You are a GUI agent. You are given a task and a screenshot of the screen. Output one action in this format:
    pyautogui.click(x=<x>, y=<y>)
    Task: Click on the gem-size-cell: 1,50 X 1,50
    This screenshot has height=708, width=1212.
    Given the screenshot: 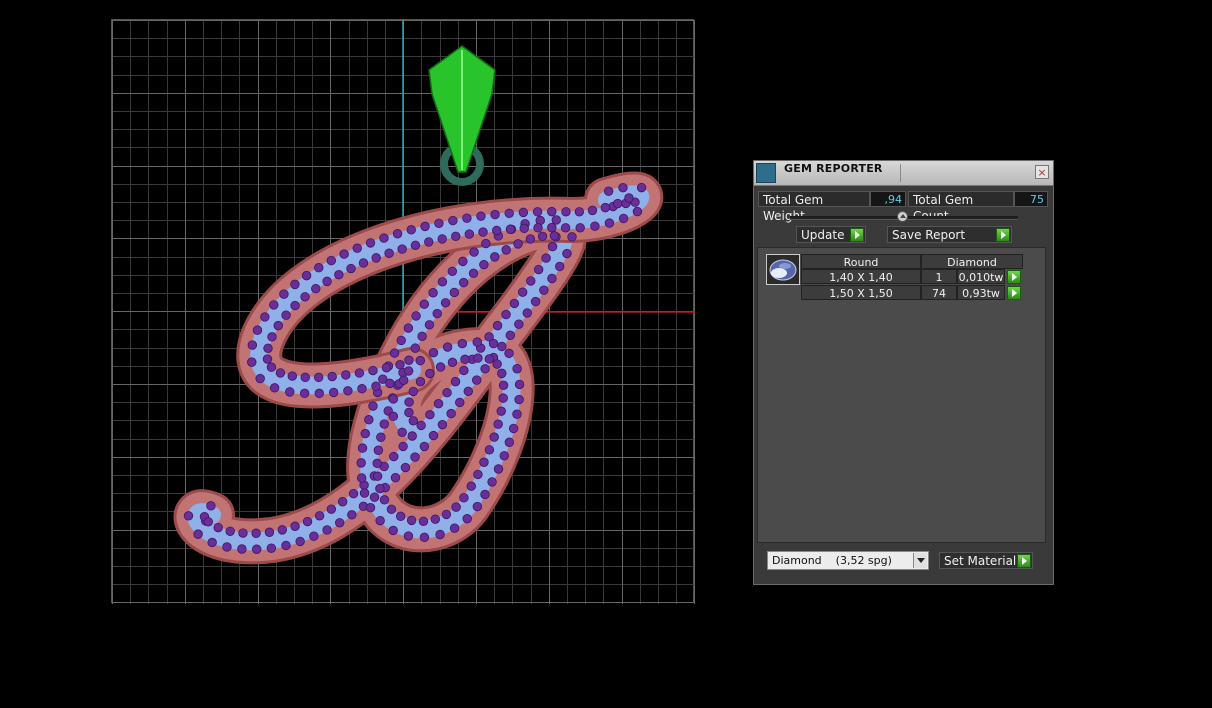 What is the action you would take?
    pyautogui.click(x=861, y=292)
    